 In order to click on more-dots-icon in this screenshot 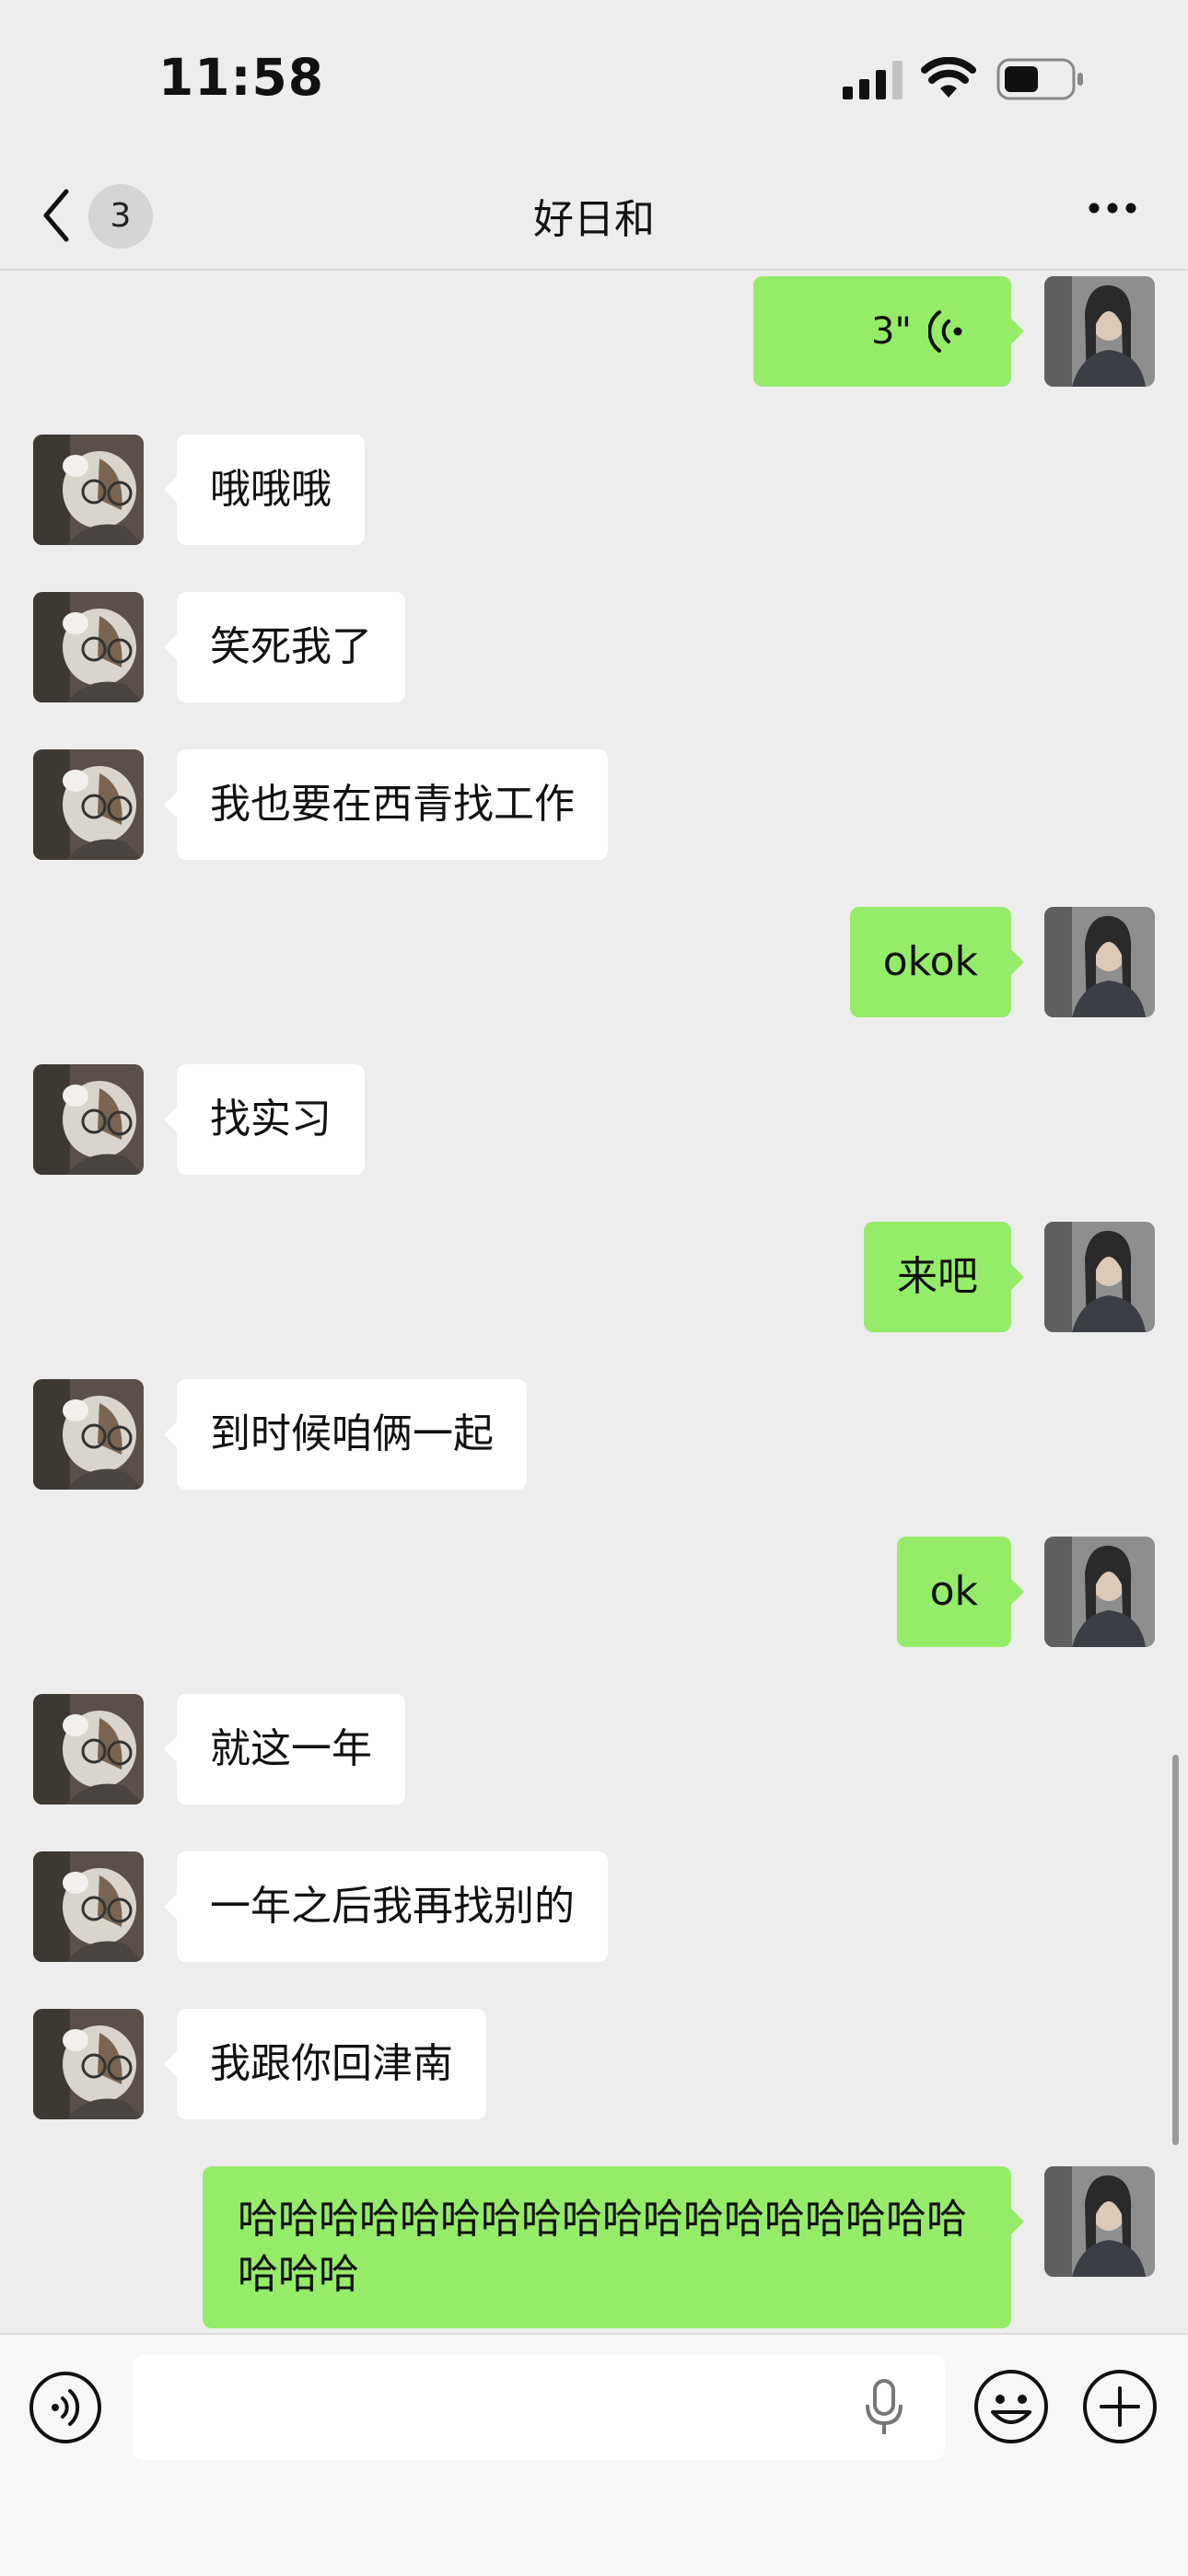, I will do `click(1112, 208)`.